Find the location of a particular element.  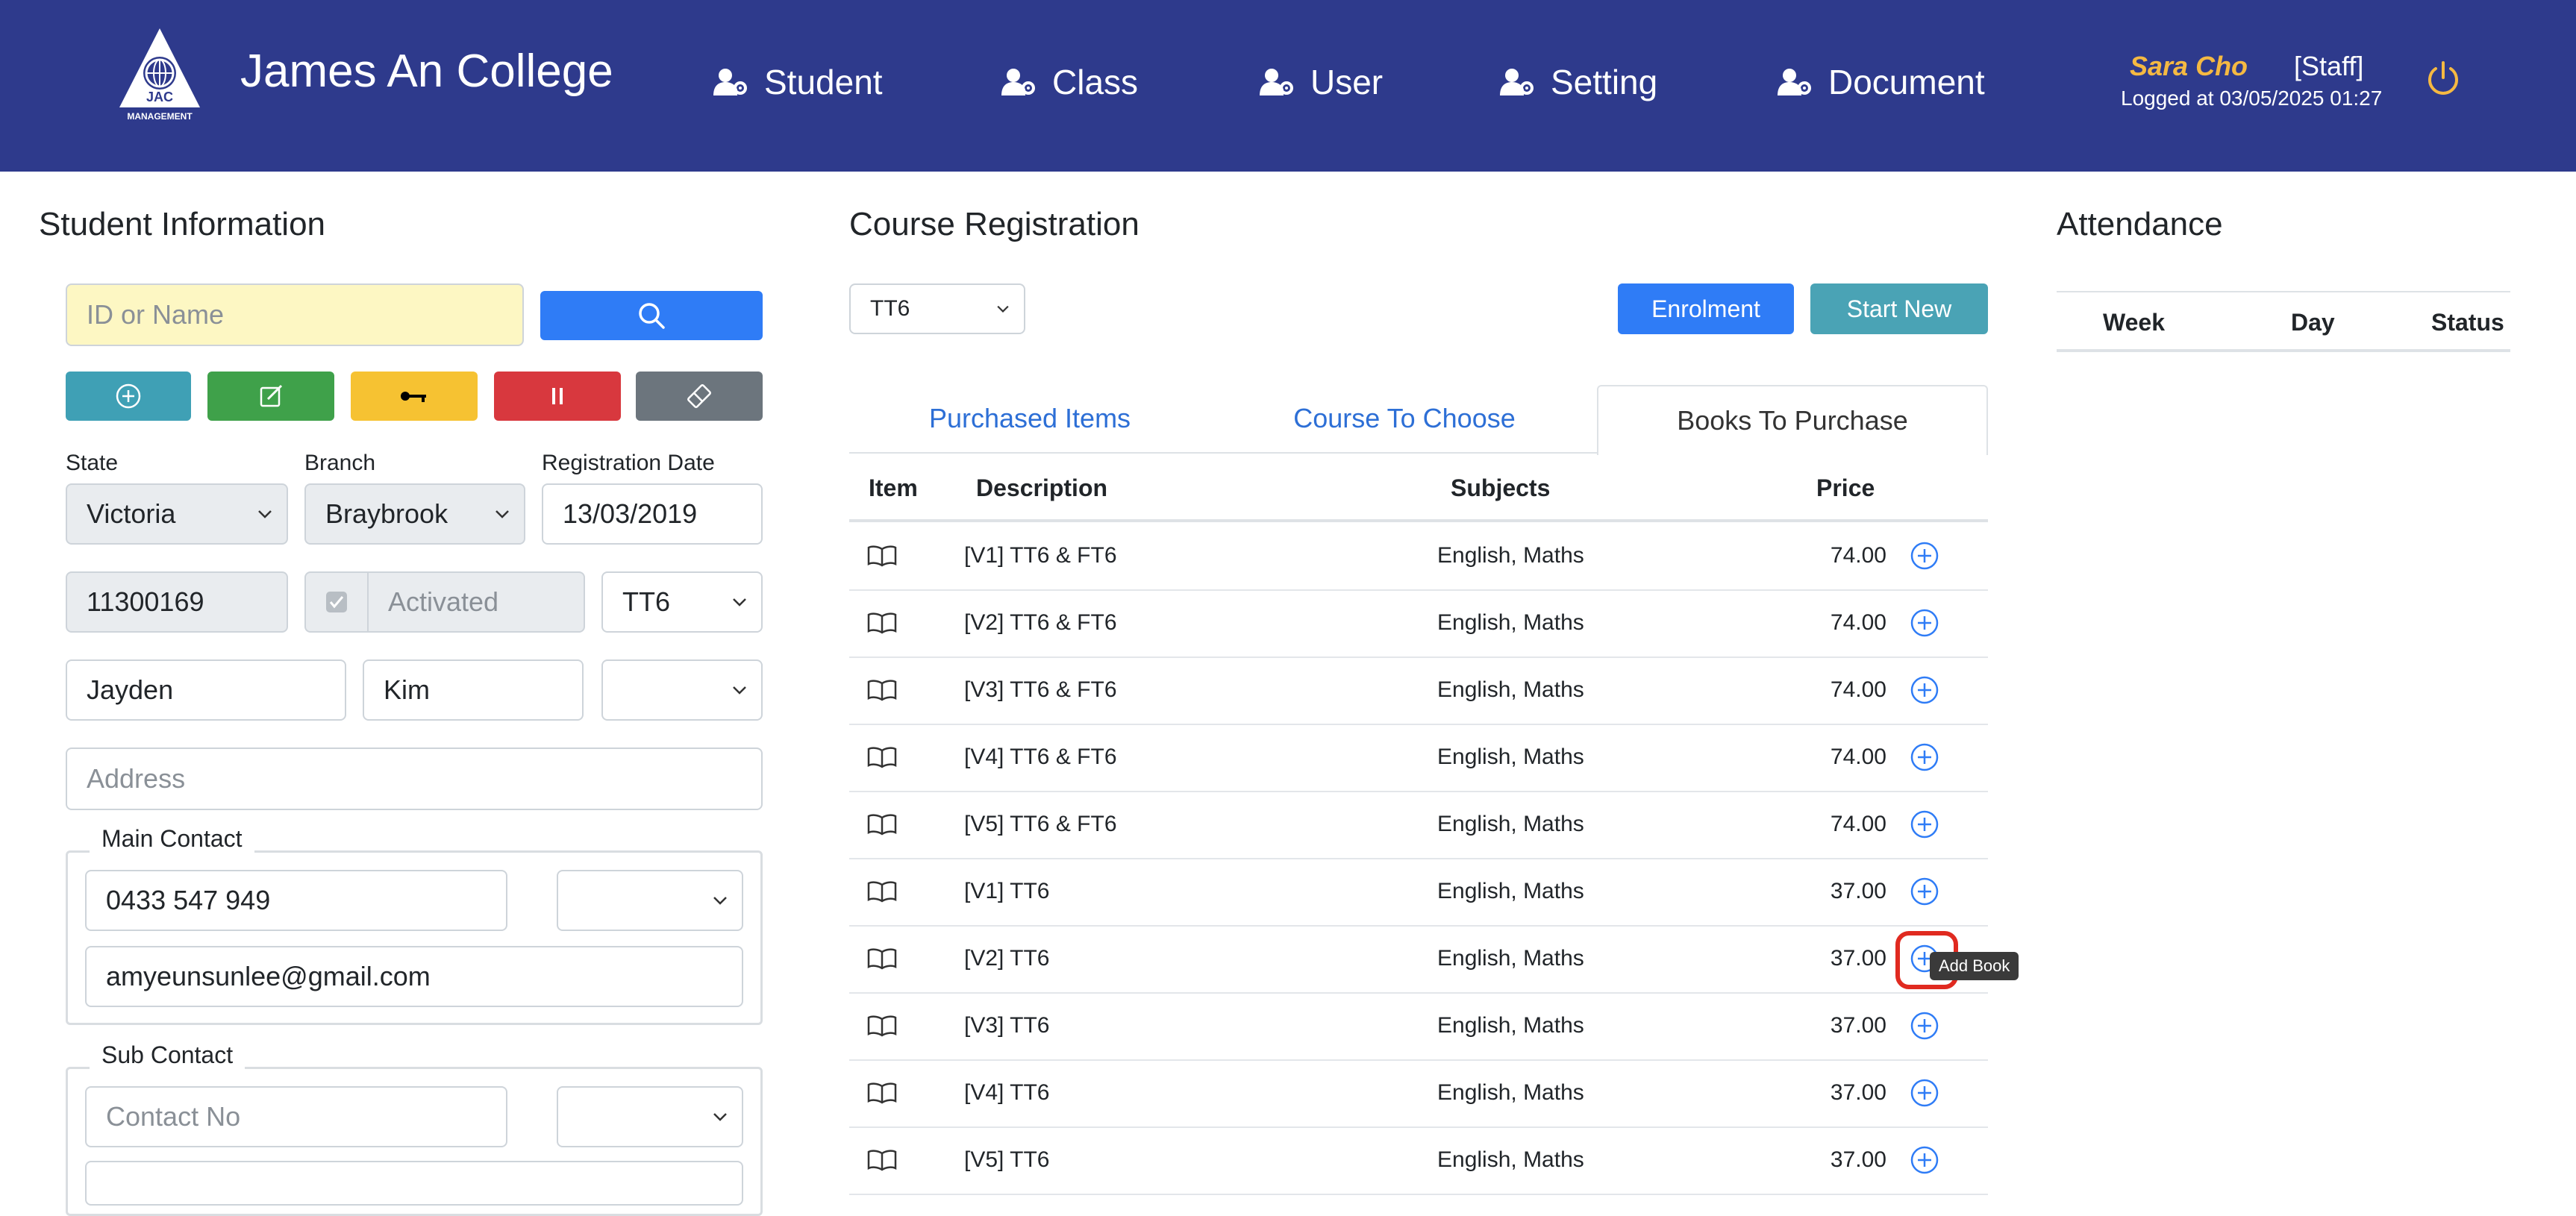

sub-contact-relation-select is located at coordinates (650, 1116).